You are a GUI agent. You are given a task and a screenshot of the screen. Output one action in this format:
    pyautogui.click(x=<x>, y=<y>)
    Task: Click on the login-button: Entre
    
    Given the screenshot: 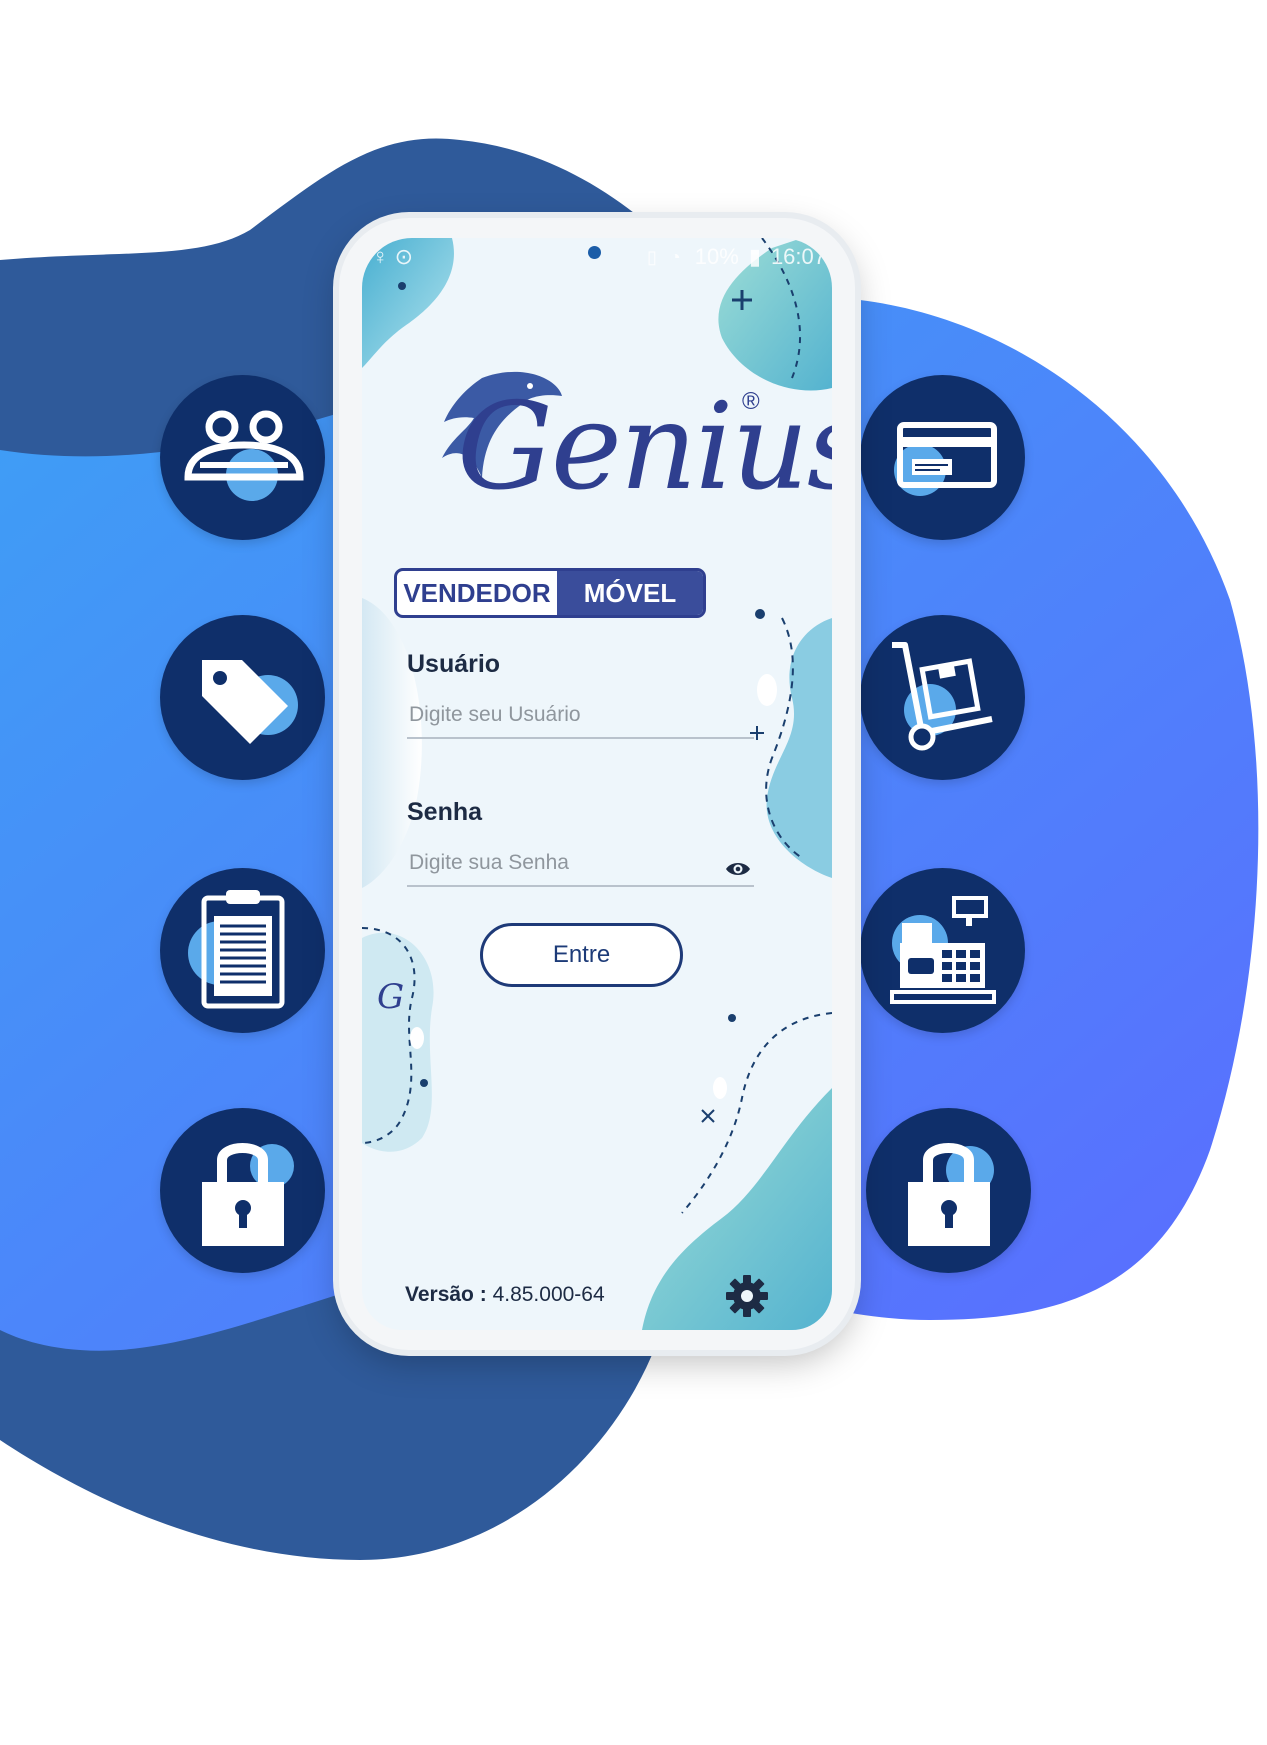 What is the action you would take?
    pyautogui.click(x=581, y=955)
    